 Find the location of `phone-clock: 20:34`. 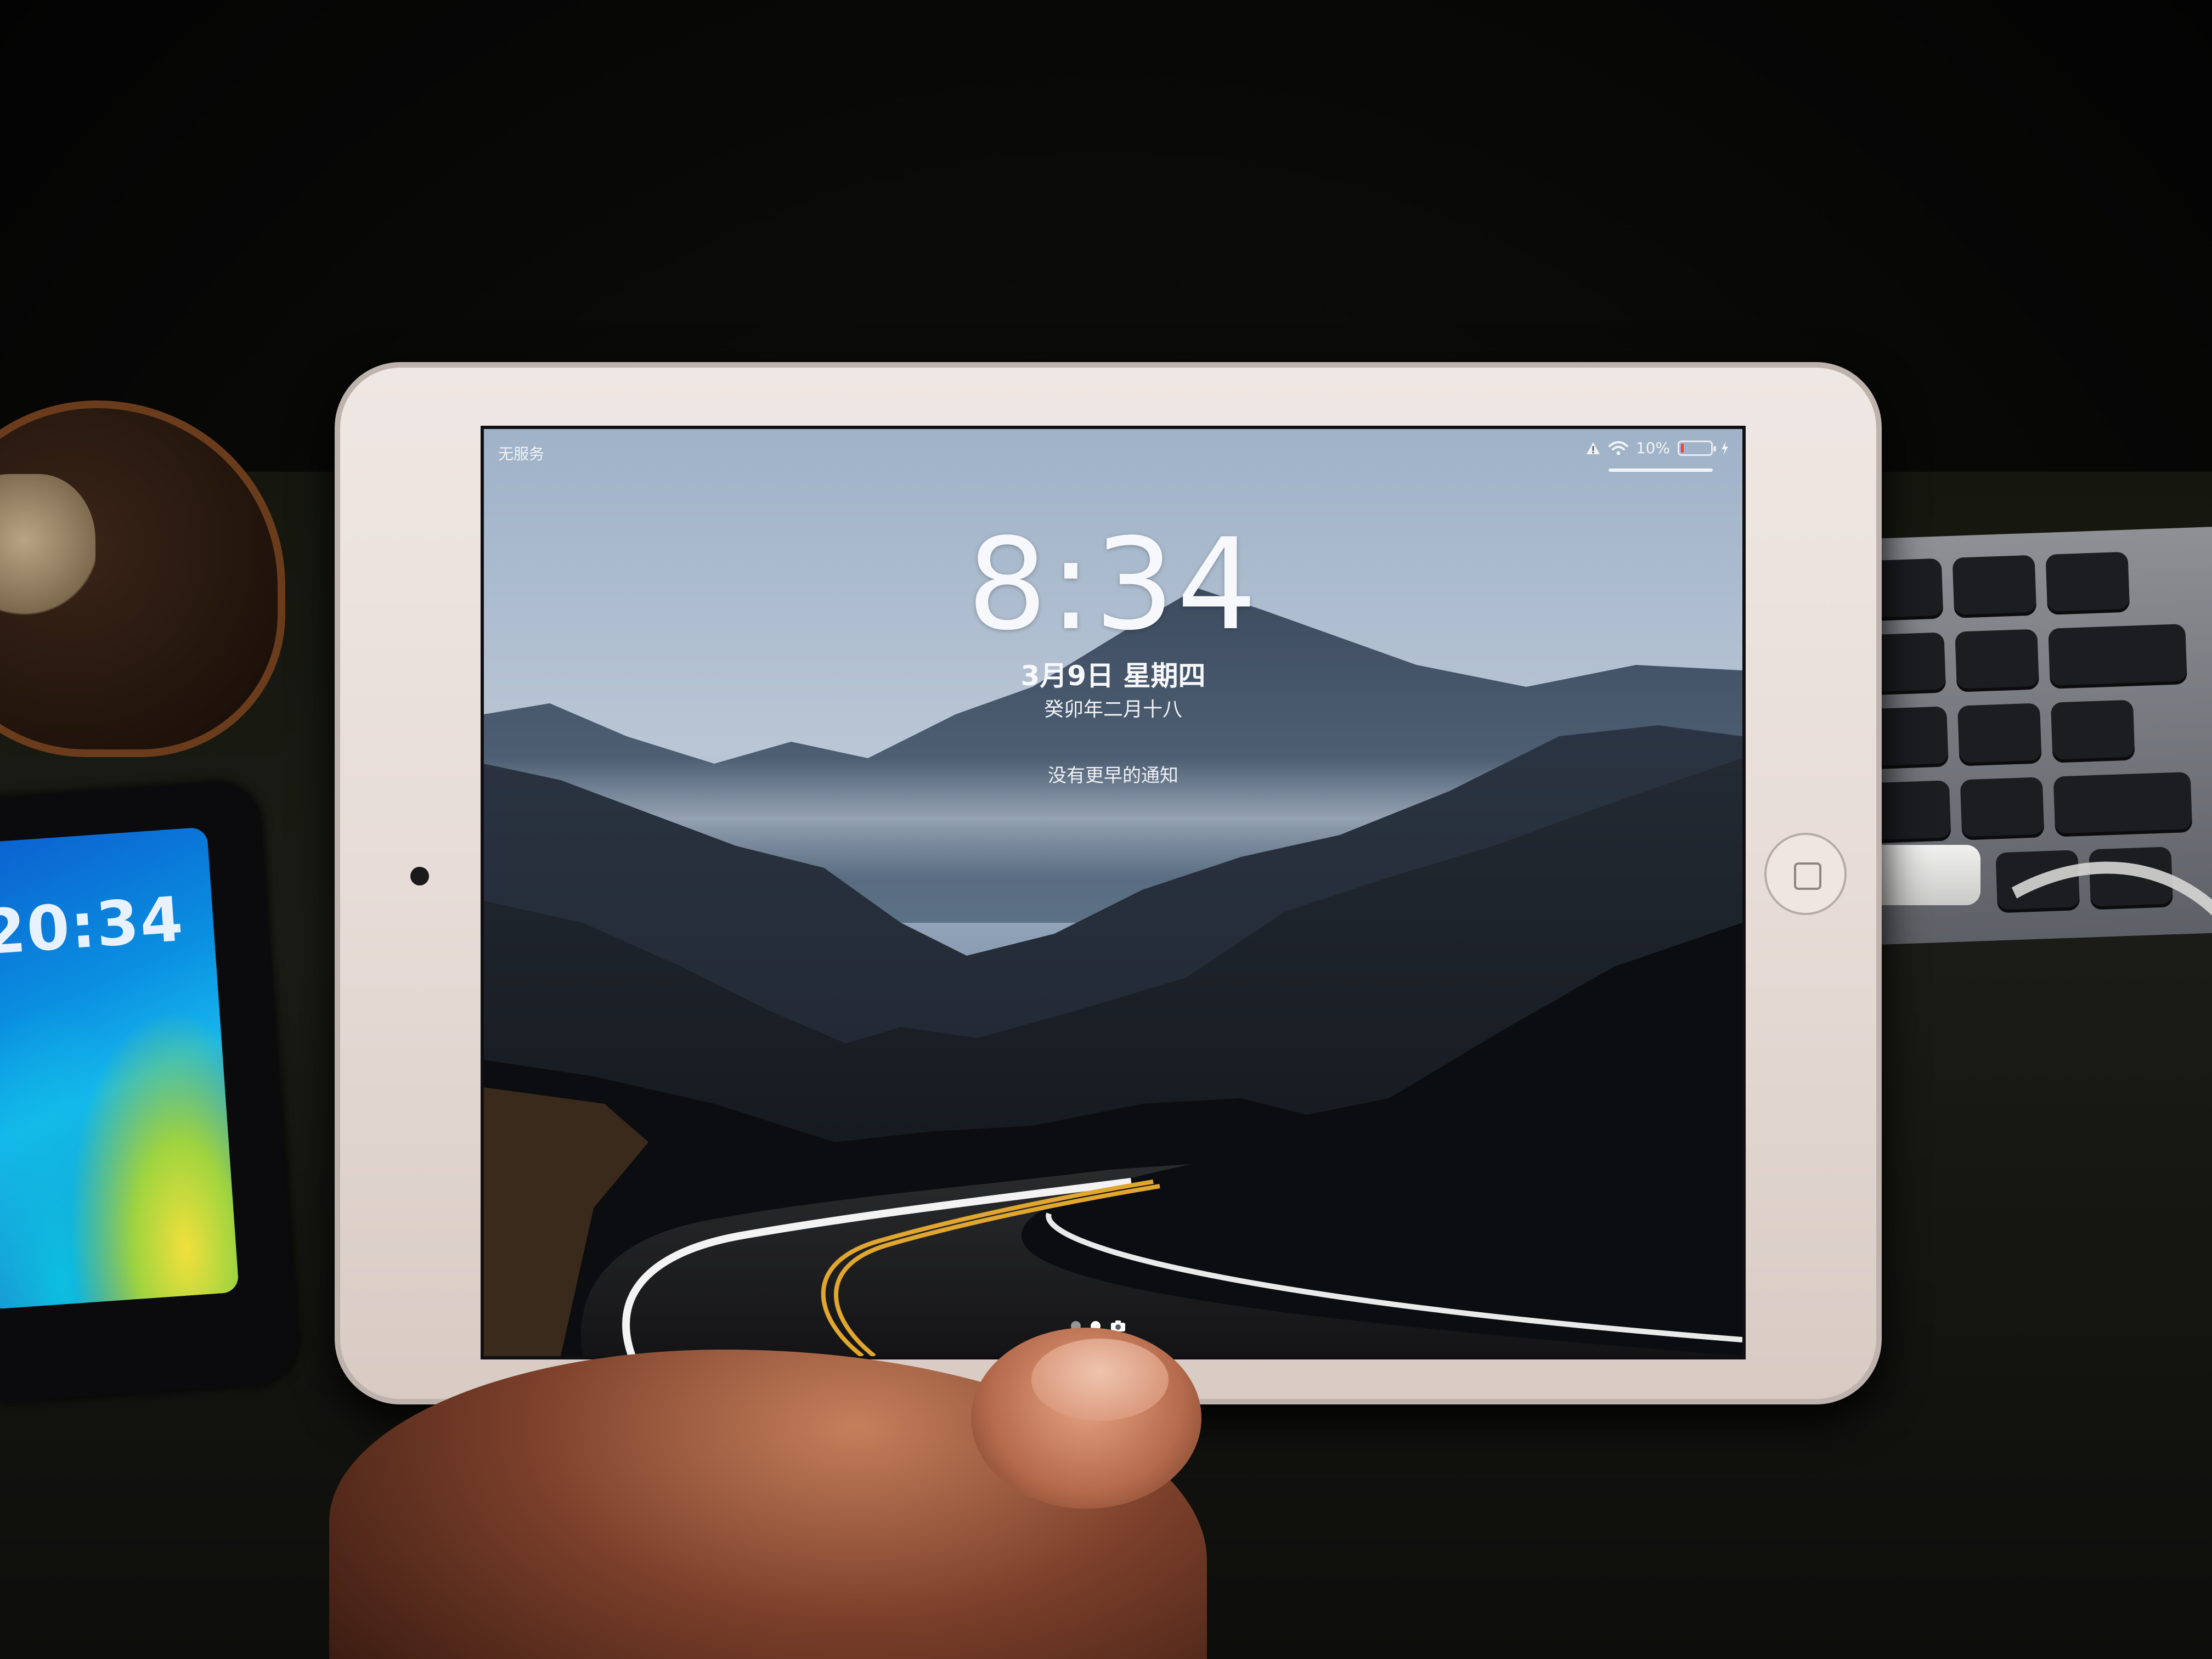

phone-clock: 20:34 is located at coordinates (93, 926).